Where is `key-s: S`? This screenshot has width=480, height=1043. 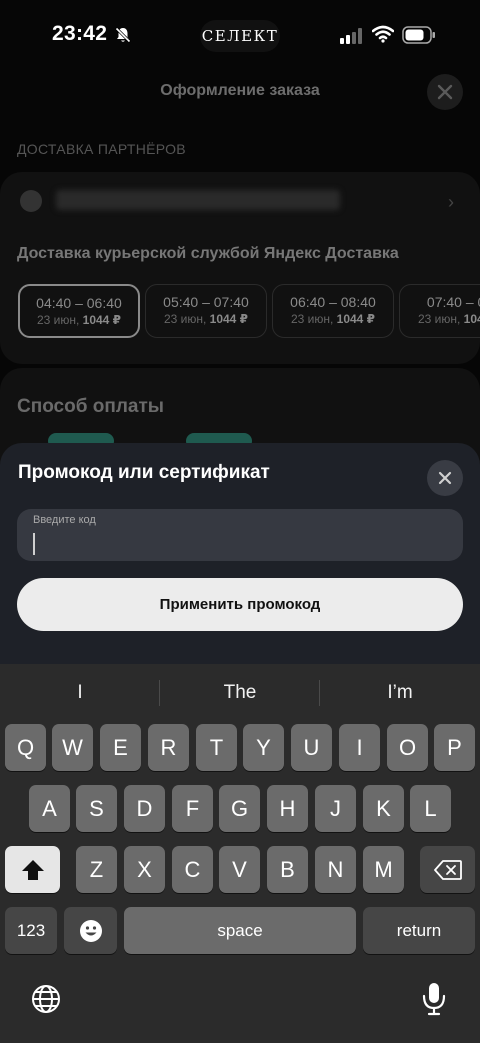 key-s: S is located at coordinates (96, 808).